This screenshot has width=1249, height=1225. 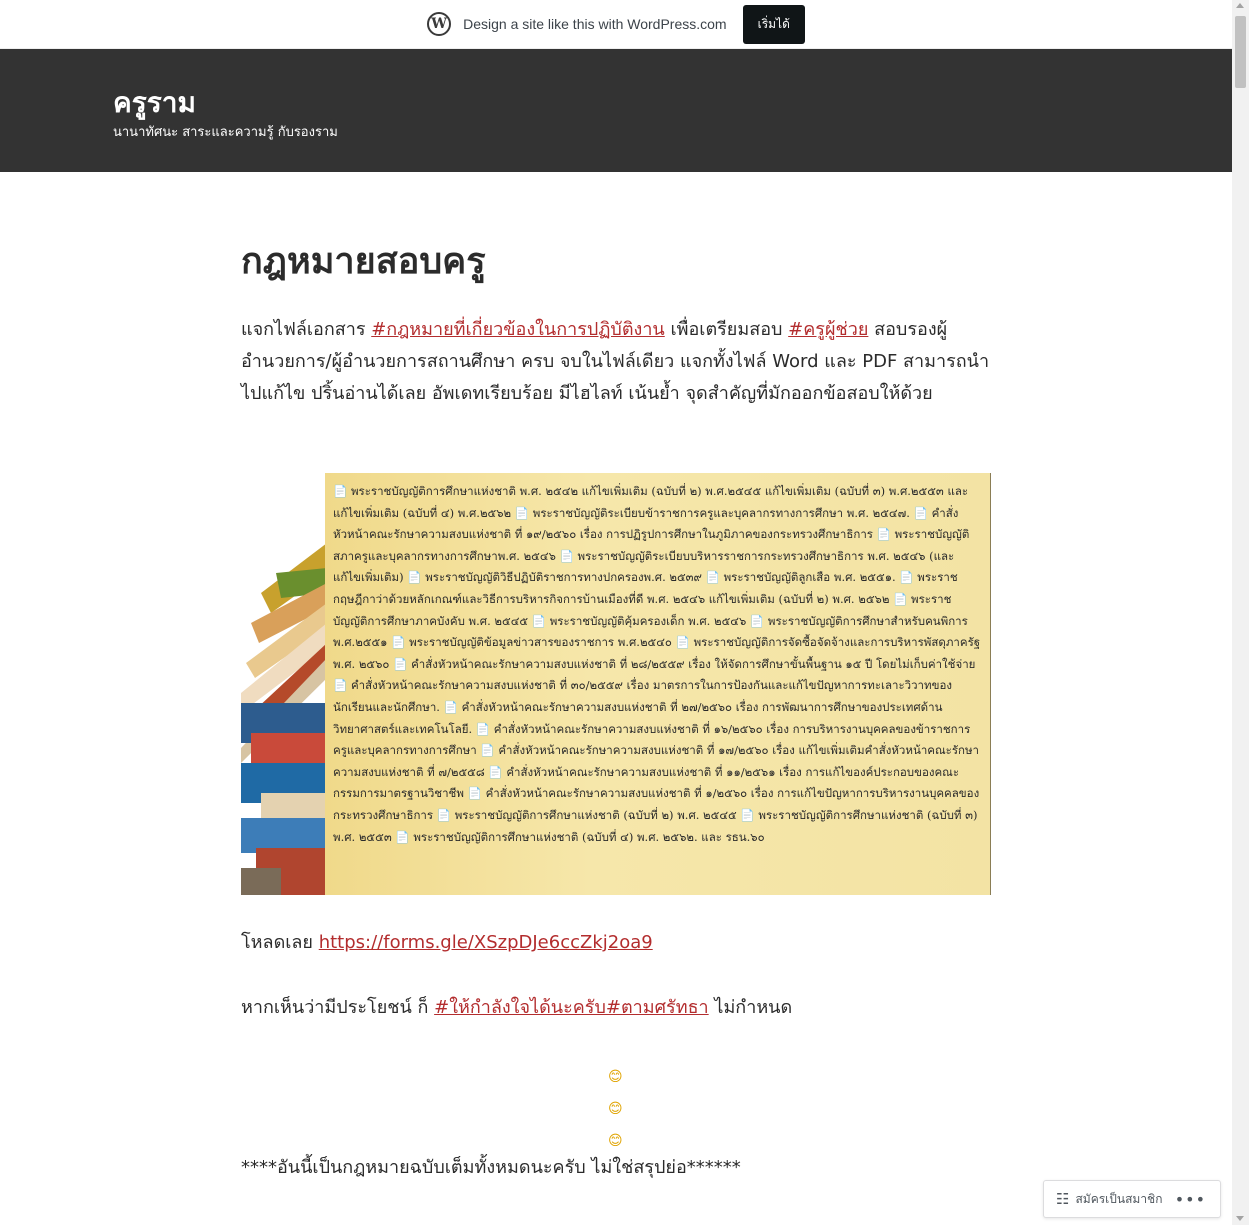 I want to click on site-title: ครูราม, so click(x=154, y=103).